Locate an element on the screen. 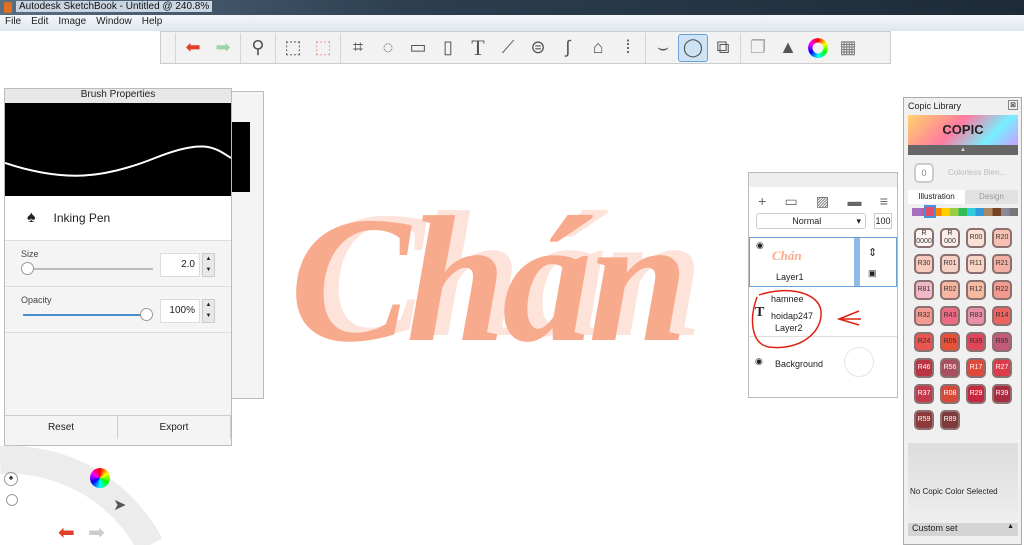 Image resolution: width=1024 pixels, height=545 pixels. copic-swatch: R30 is located at coordinates (924, 264).